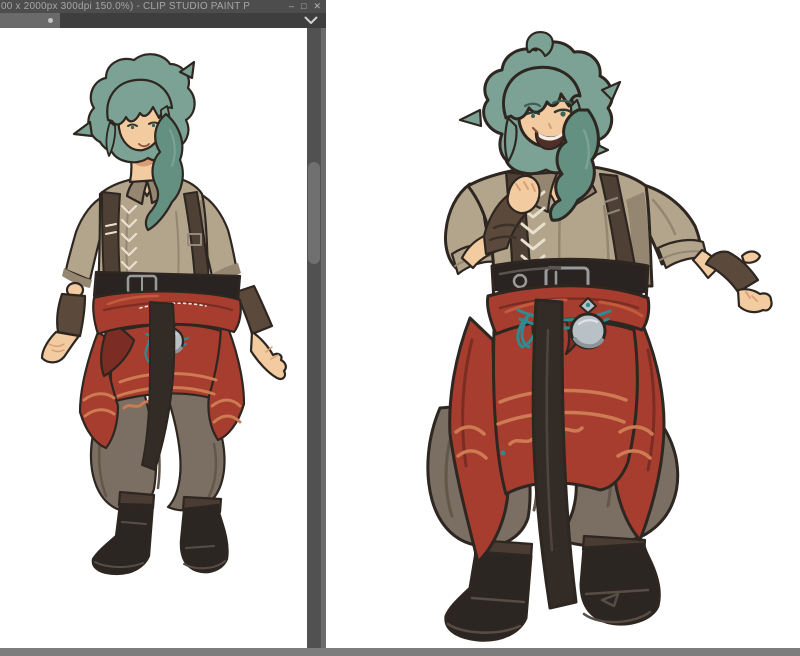  I want to click on scrollbar-thumb, so click(314, 213).